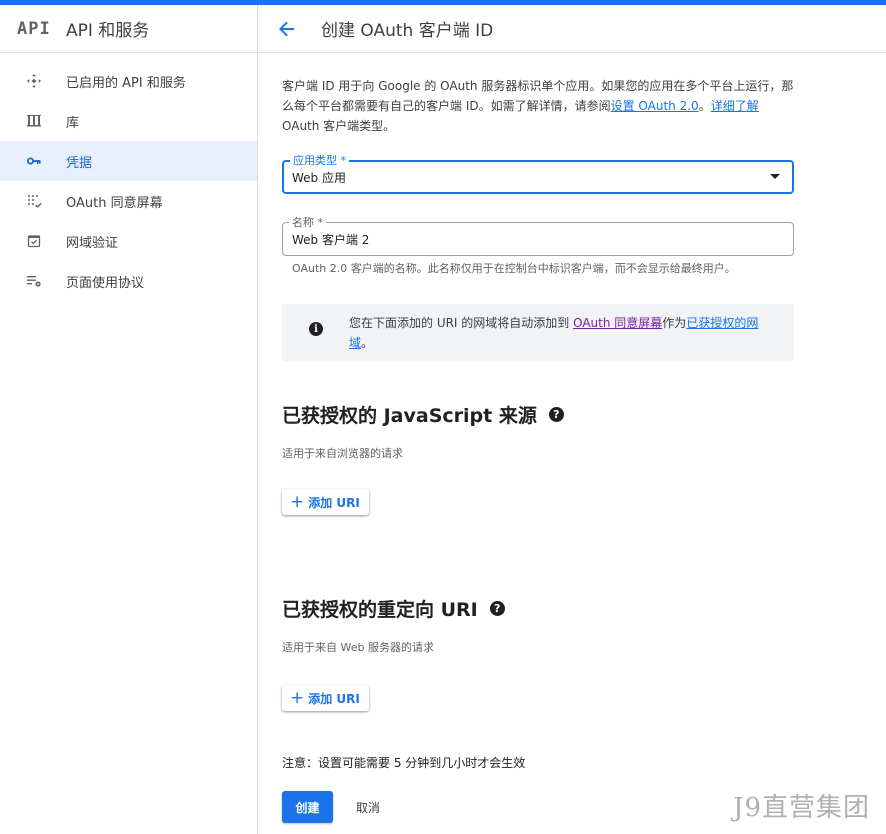 Image resolution: width=886 pixels, height=834 pixels. What do you see at coordinates (319, 178) in the screenshot?
I see `application-type-value: Web 应用` at bounding box center [319, 178].